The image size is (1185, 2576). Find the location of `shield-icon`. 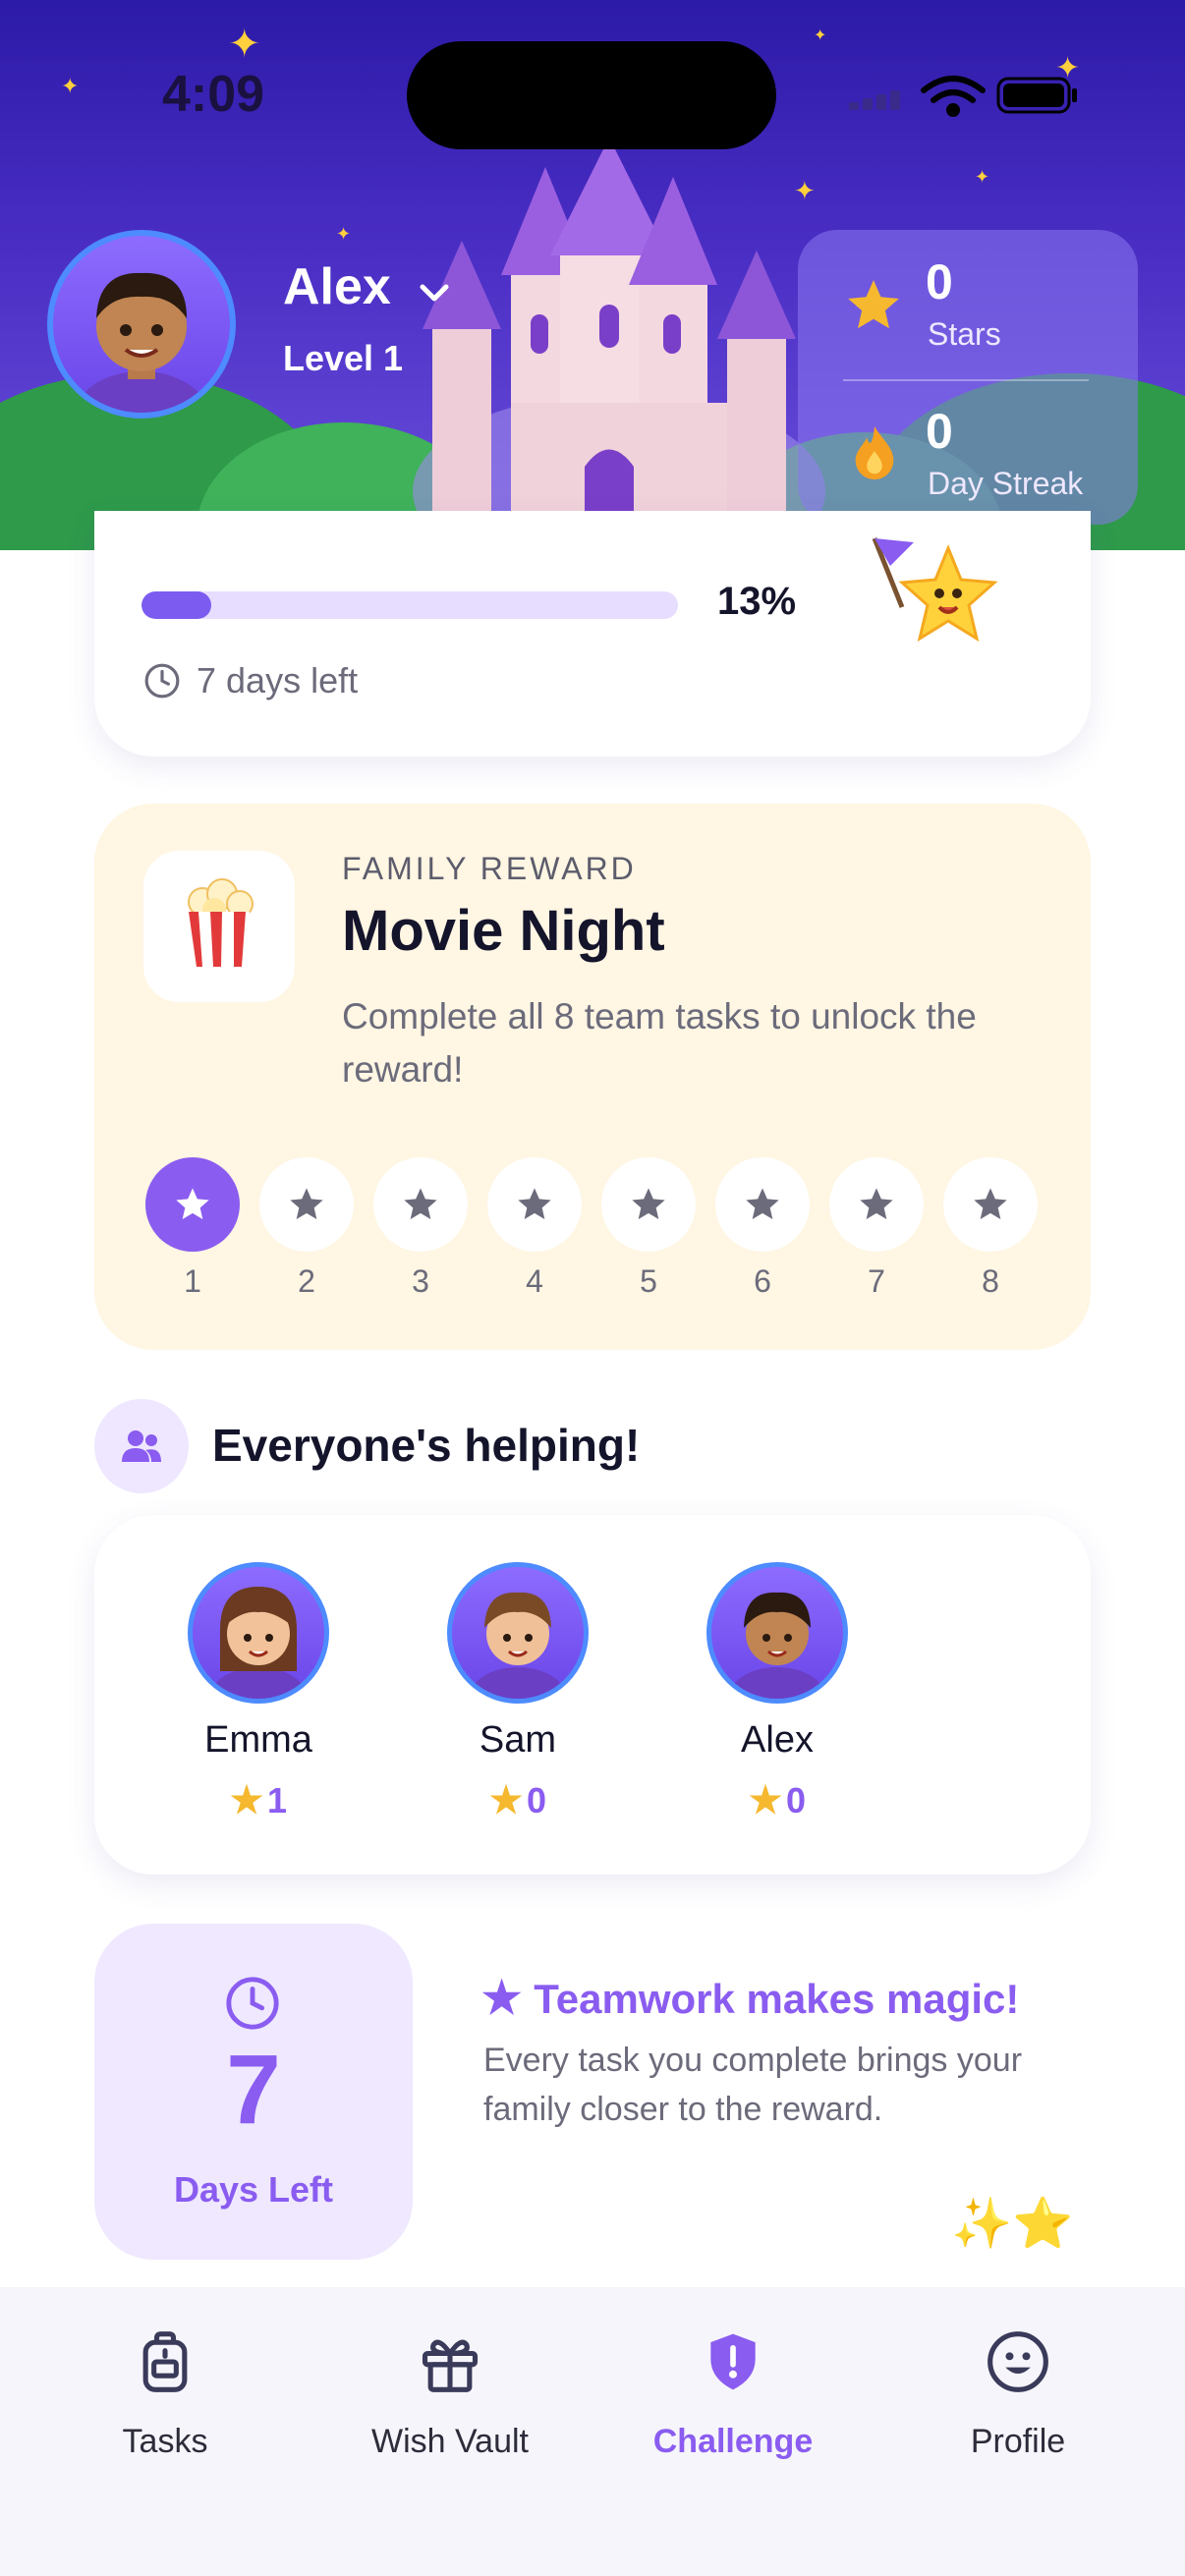

shield-icon is located at coordinates (733, 2361).